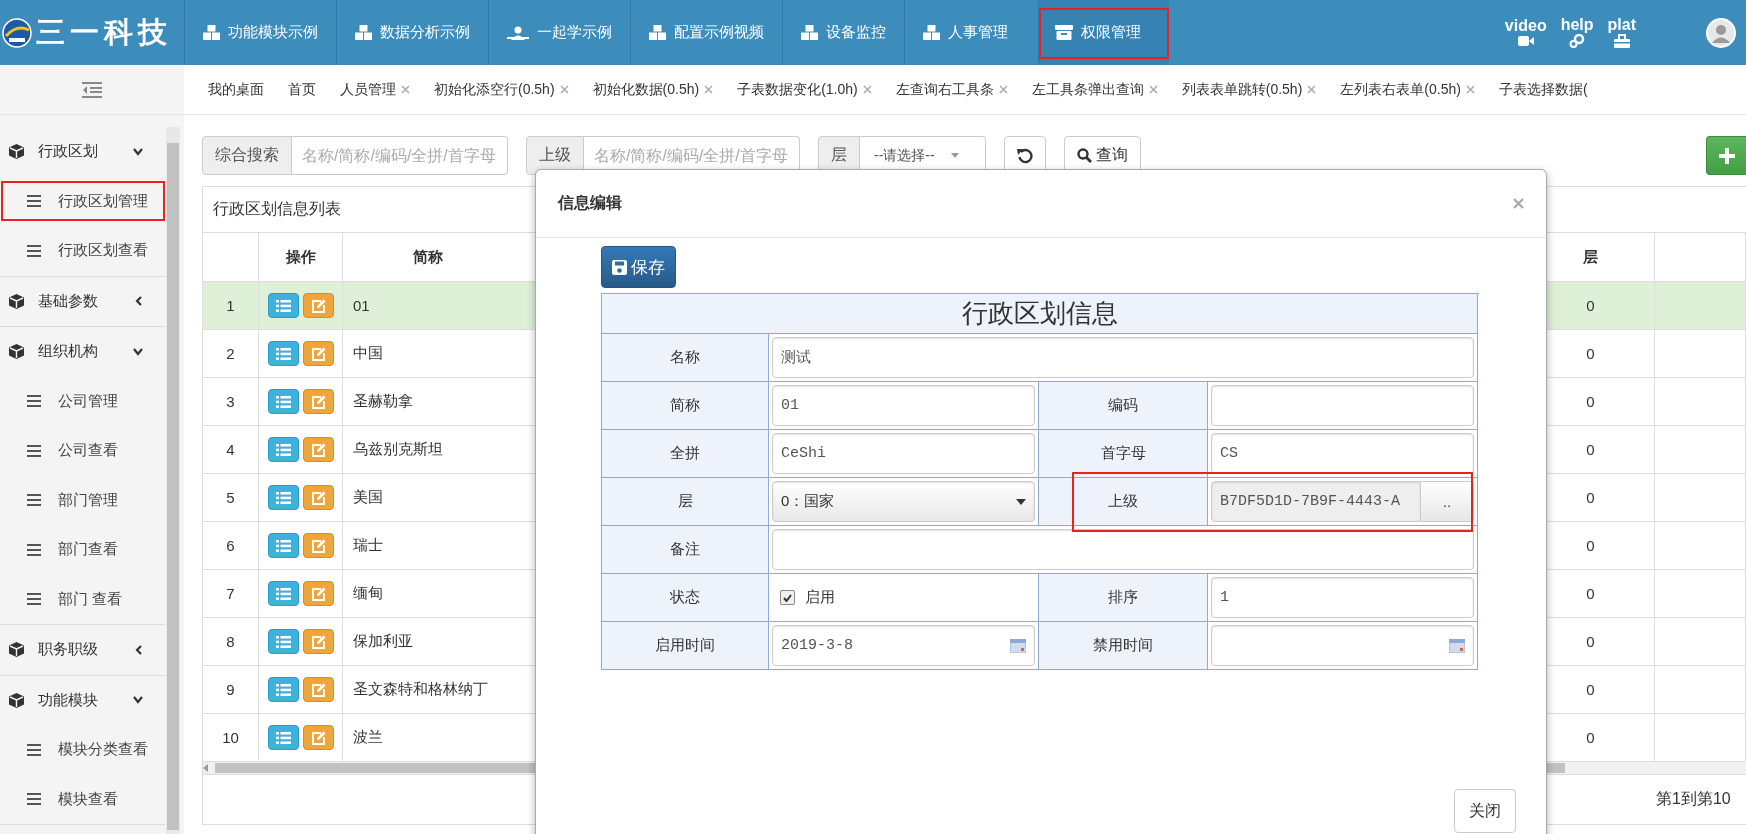  Describe the element at coordinates (231, 546) in the screenshot. I see `row-number: 6` at that location.